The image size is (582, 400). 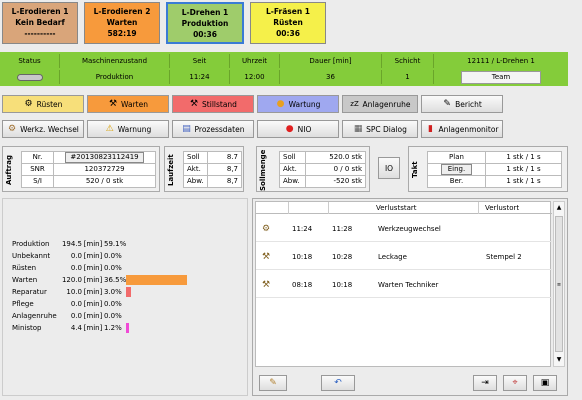 What do you see at coordinates (200, 61) in the screenshot?
I see `col-seit: Seit` at bounding box center [200, 61].